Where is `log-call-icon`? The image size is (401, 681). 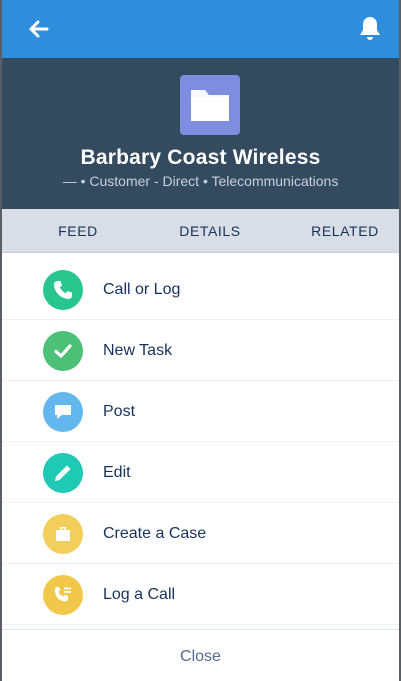 log-call-icon is located at coordinates (63, 595).